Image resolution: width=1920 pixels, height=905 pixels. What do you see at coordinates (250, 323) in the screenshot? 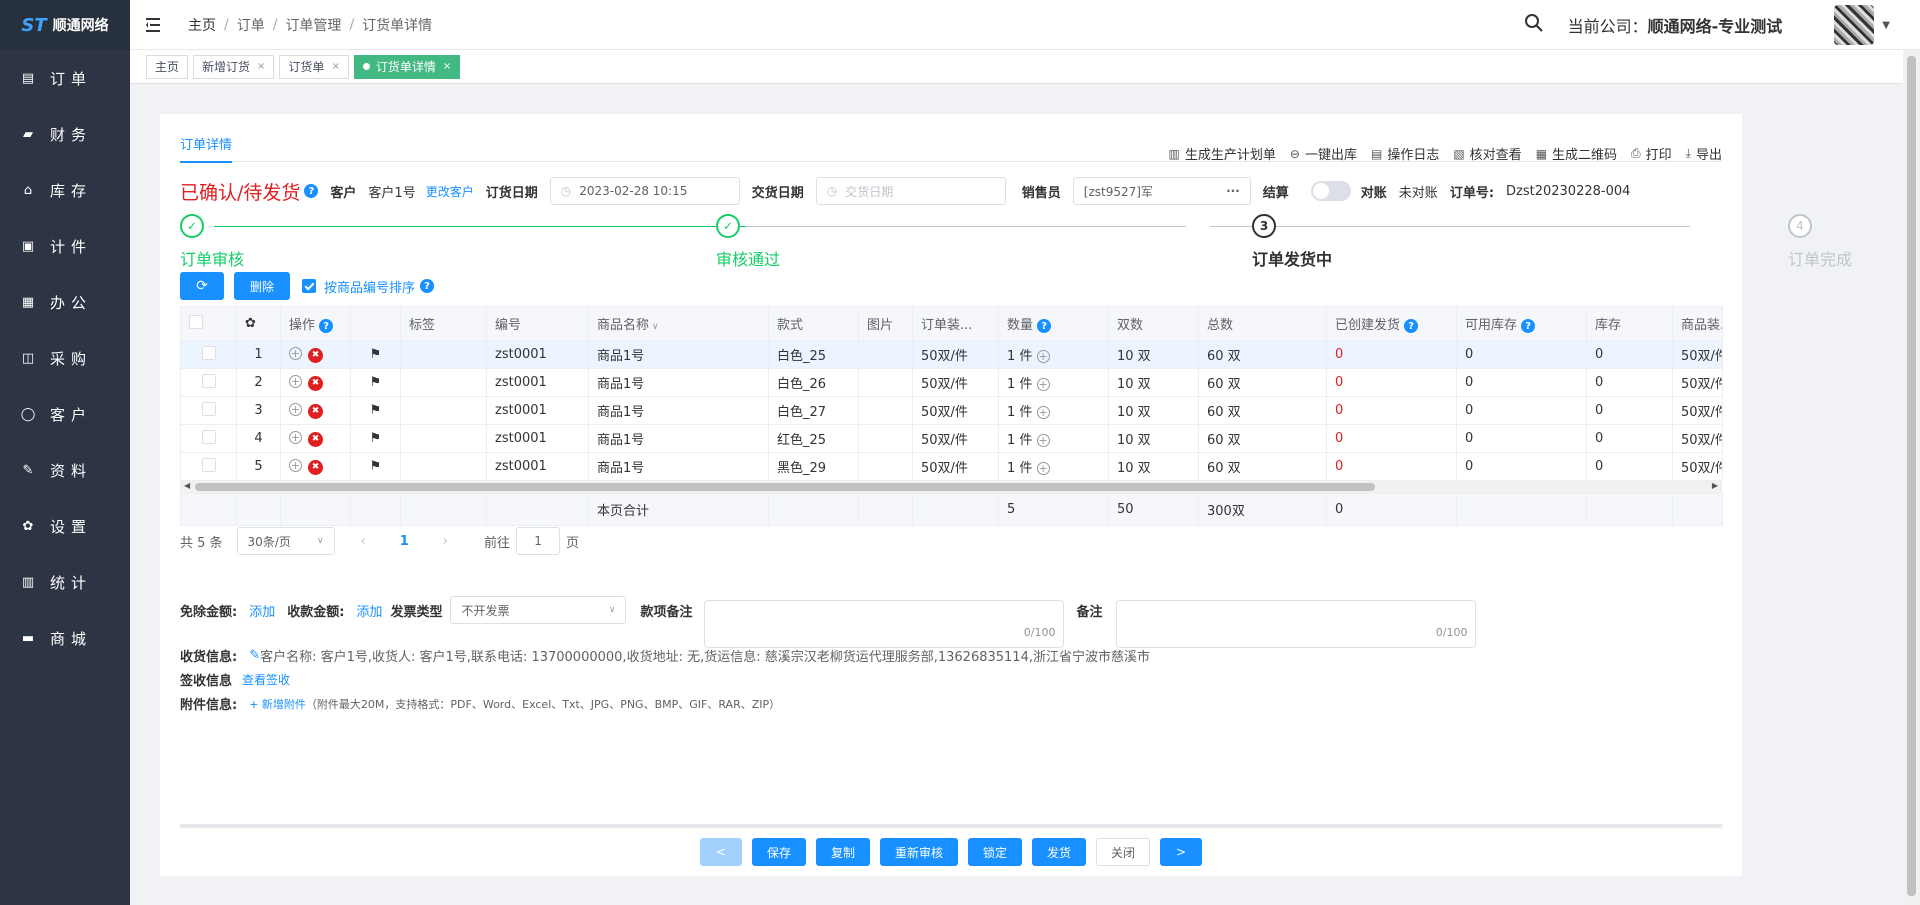
I see `gear-icon: ✿` at bounding box center [250, 323].